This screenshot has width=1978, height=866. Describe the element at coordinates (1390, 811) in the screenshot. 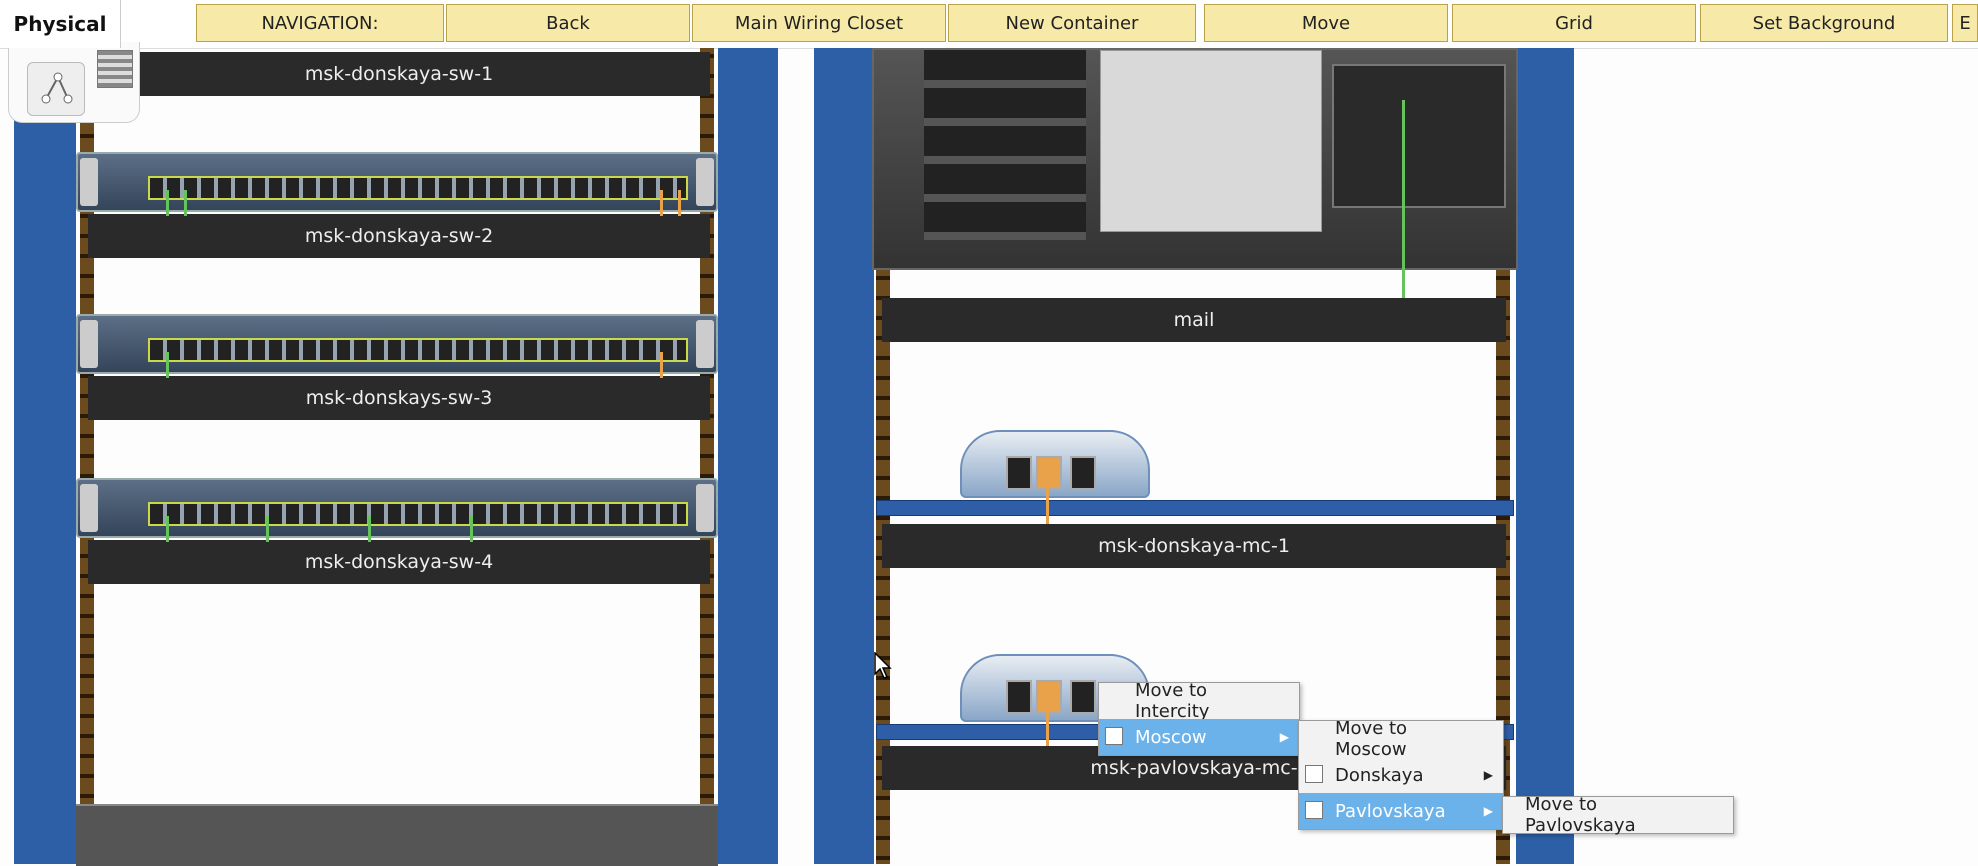

I see `menu-item-label: Pavlovskaya` at that location.